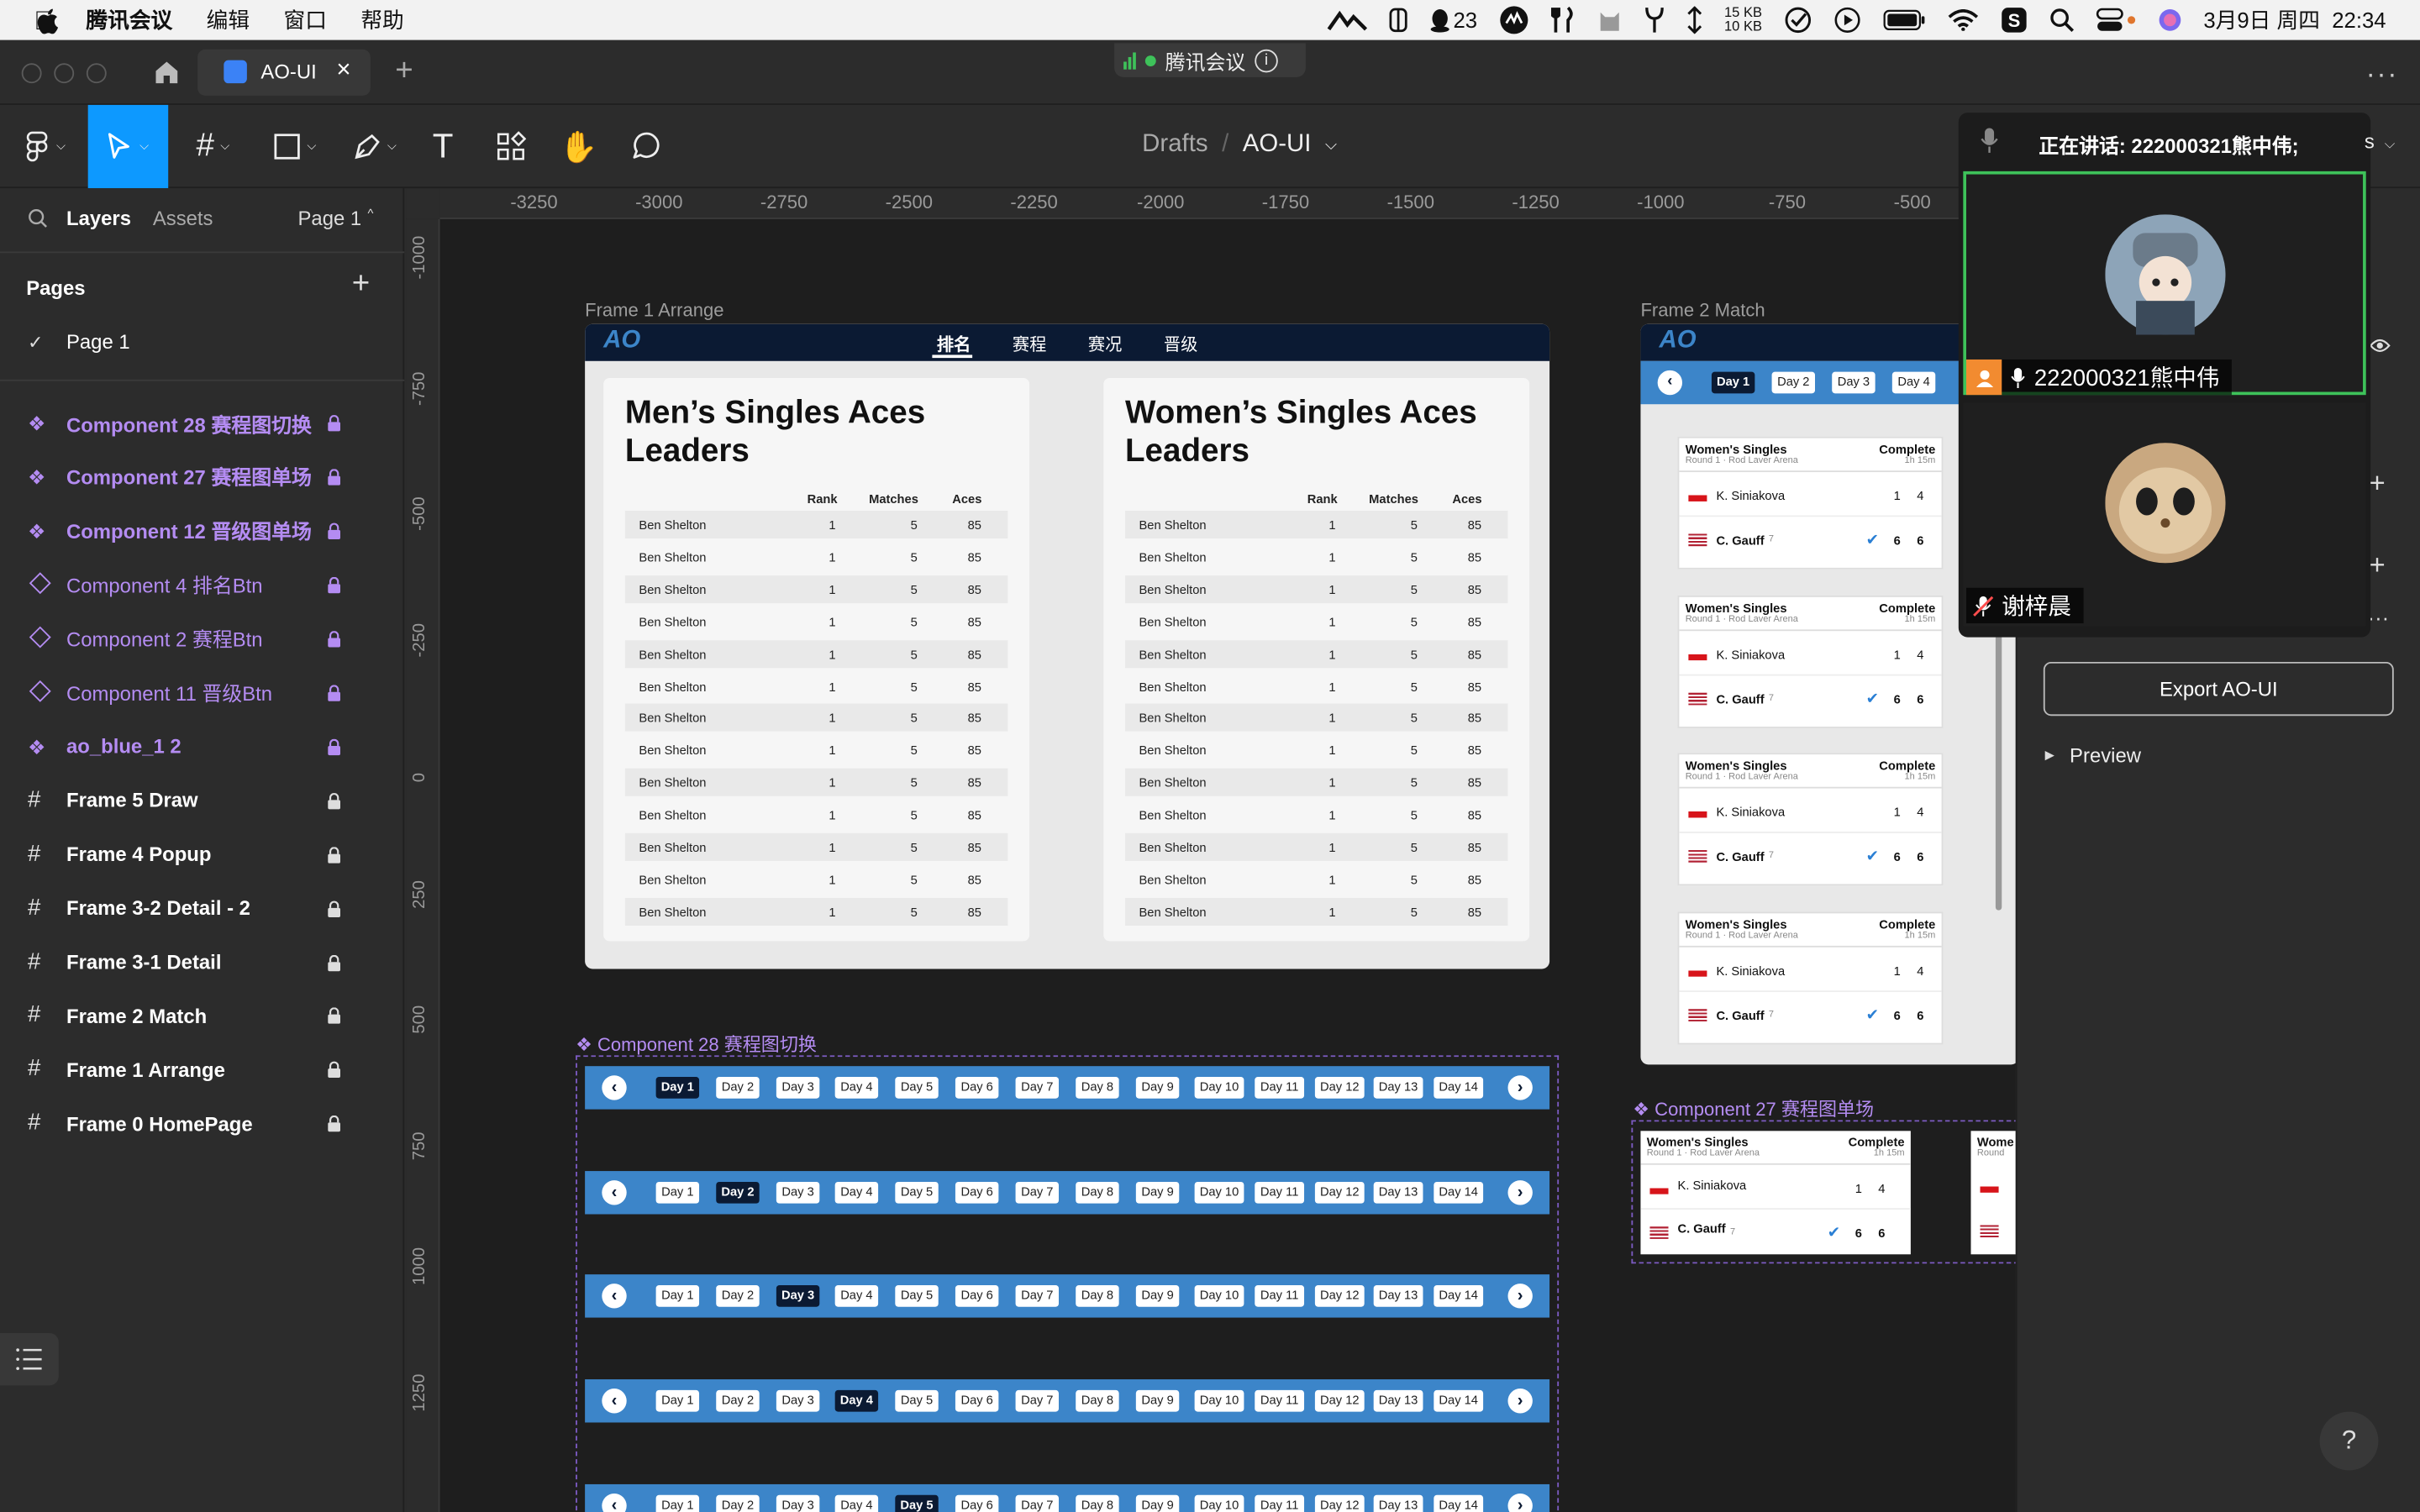  Describe the element at coordinates (1753, 1108) in the screenshot. I see `component27-label: ❖ Component 27 赛程图单场` at that location.